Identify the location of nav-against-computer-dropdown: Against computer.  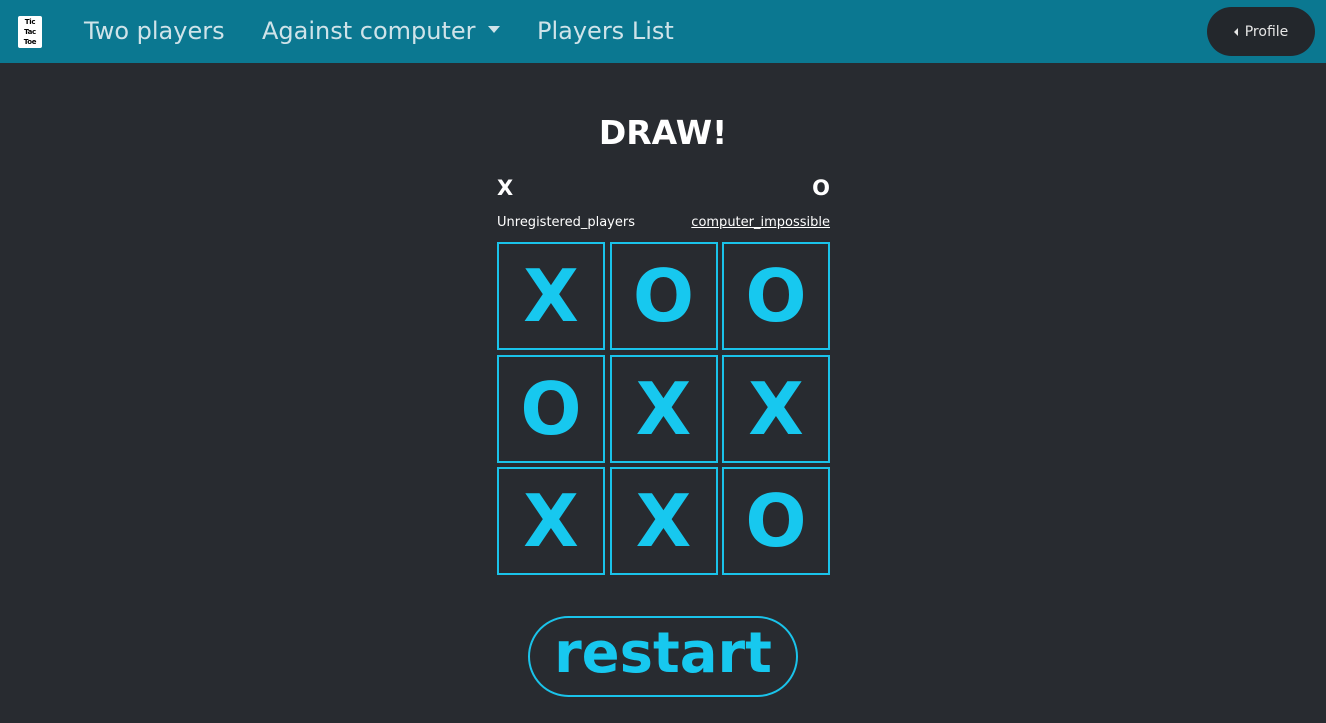
(381, 31).